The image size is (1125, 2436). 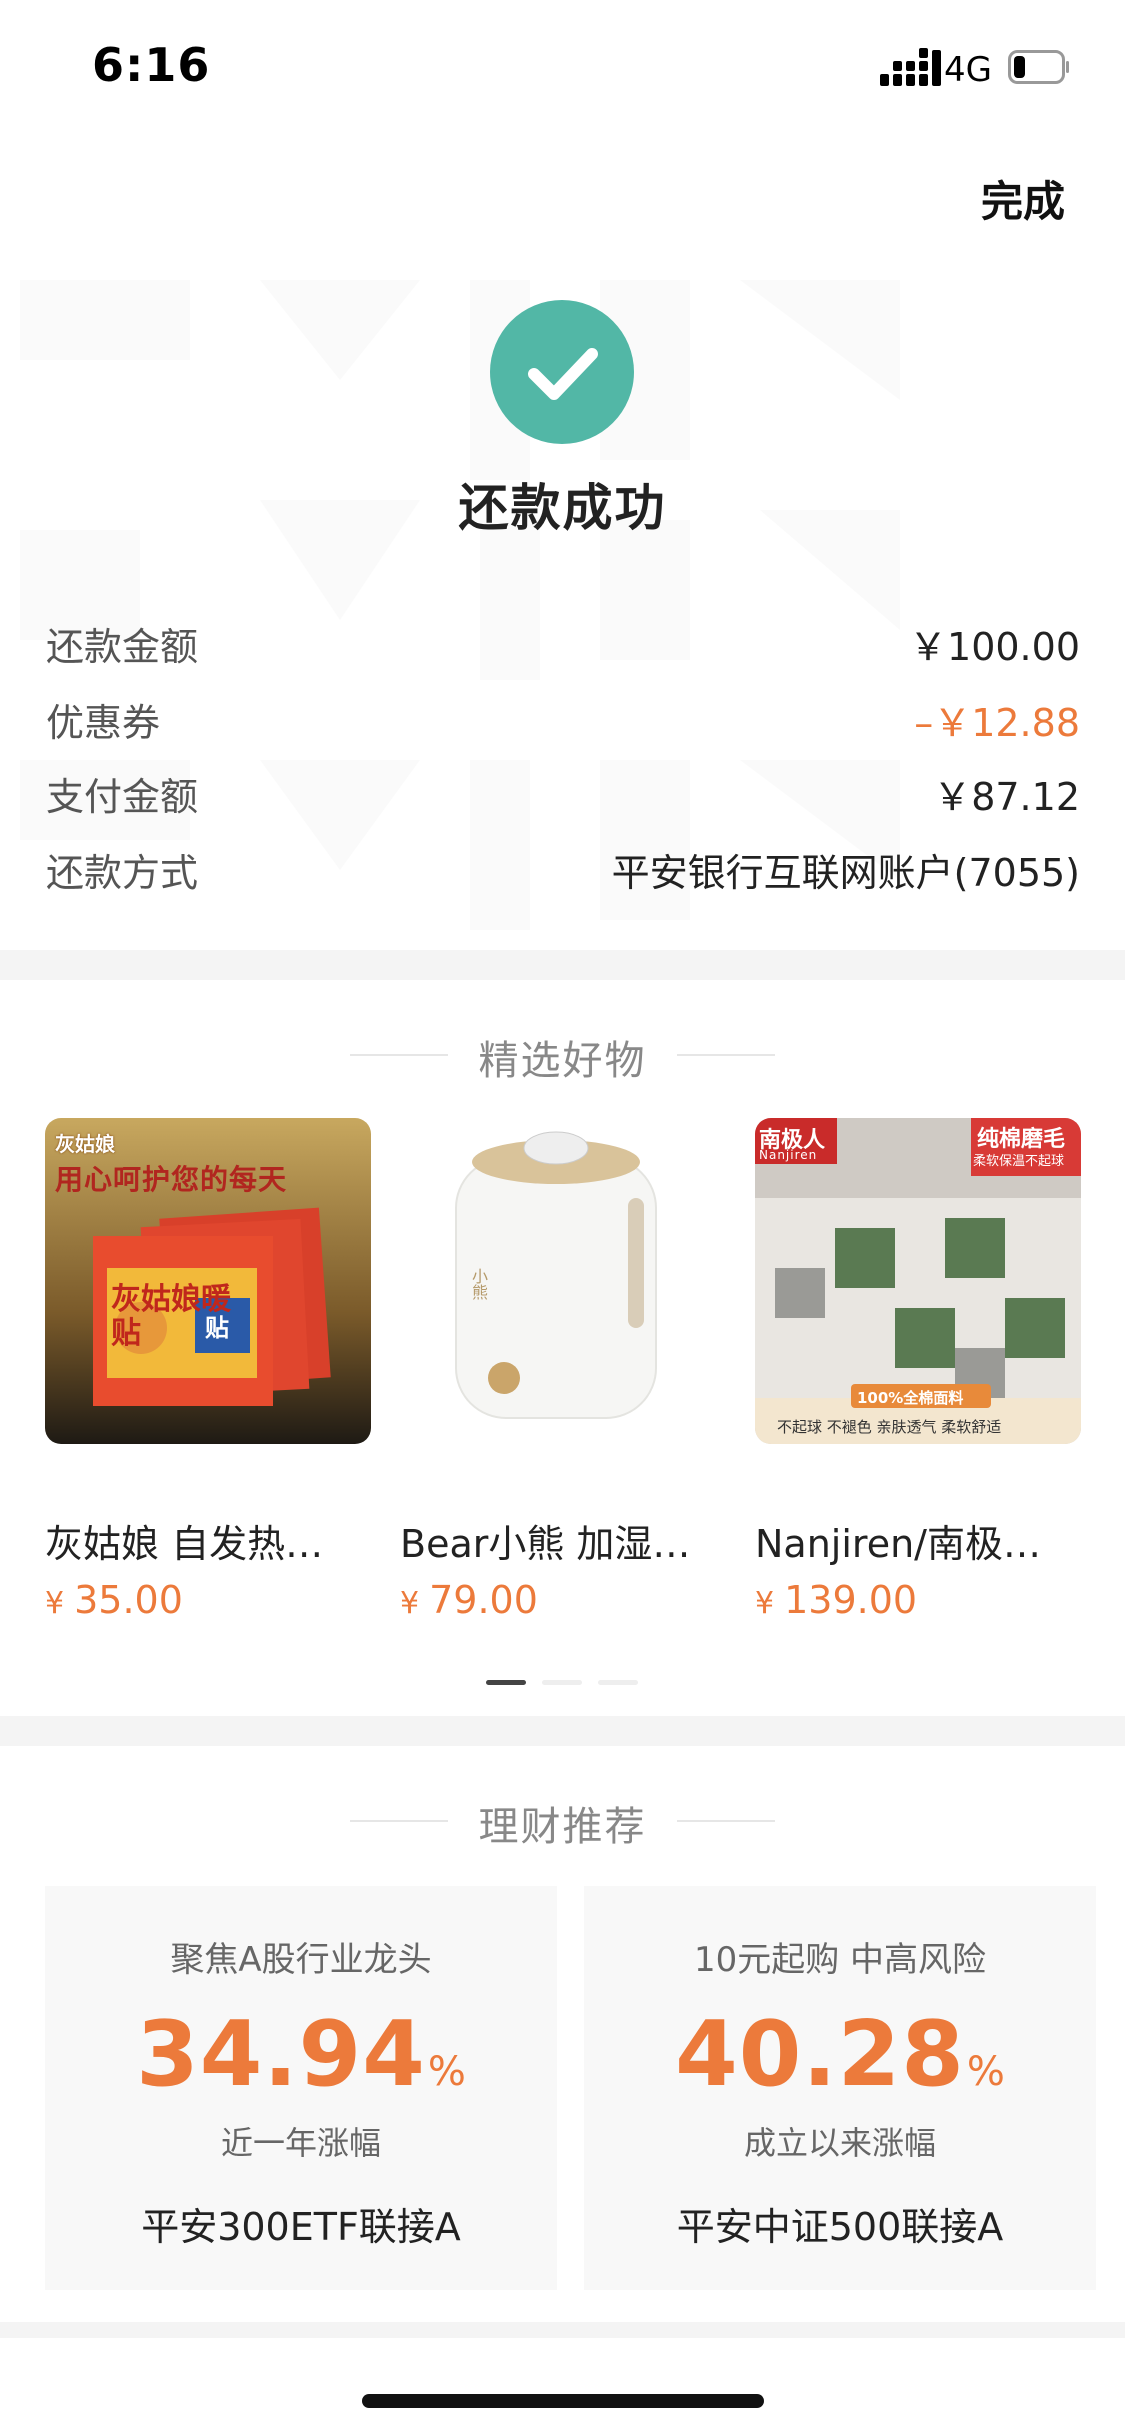 What do you see at coordinates (563, 2401) in the screenshot?
I see `home-indicator` at bounding box center [563, 2401].